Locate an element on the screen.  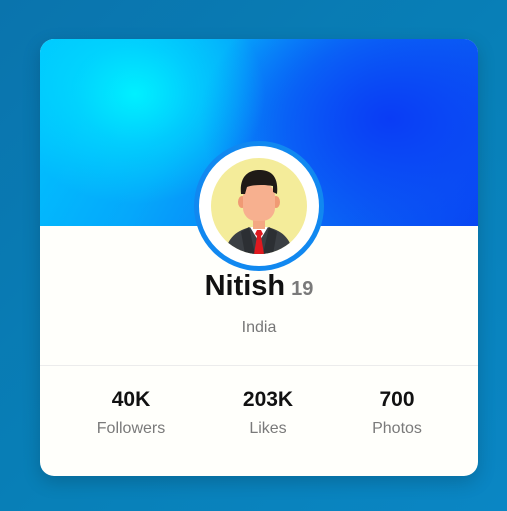
stats-divider is located at coordinates (259, 365).